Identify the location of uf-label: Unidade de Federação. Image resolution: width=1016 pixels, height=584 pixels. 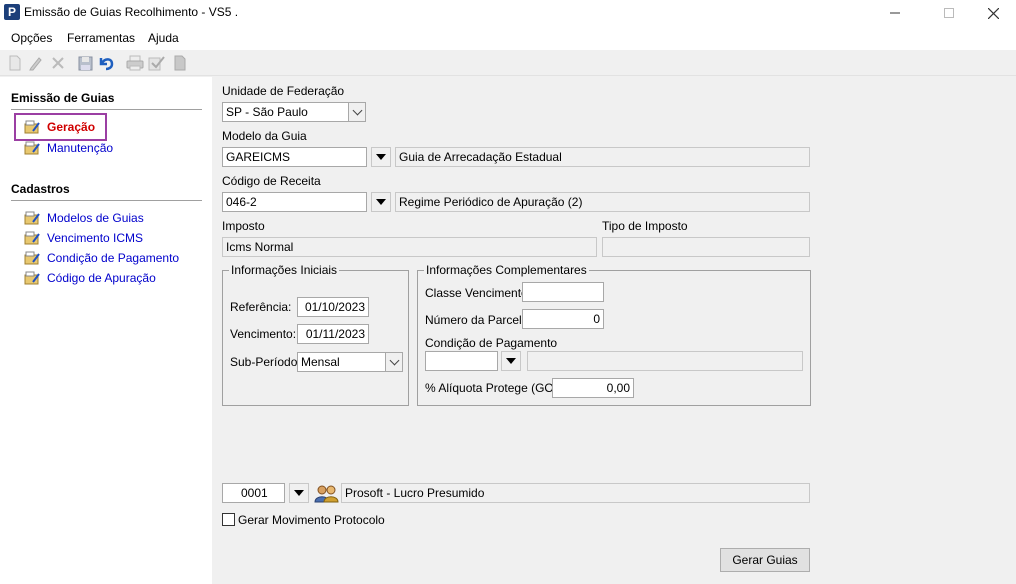
(283, 91).